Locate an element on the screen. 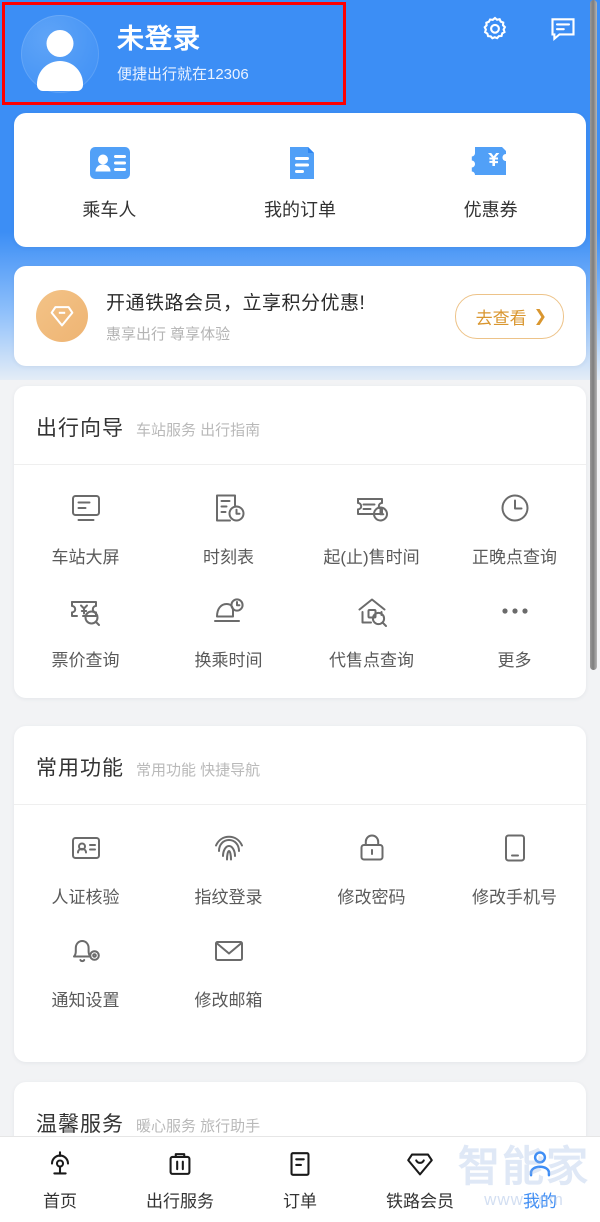 This screenshot has width=600, height=1222. transfer-time-icon is located at coordinates (229, 611).